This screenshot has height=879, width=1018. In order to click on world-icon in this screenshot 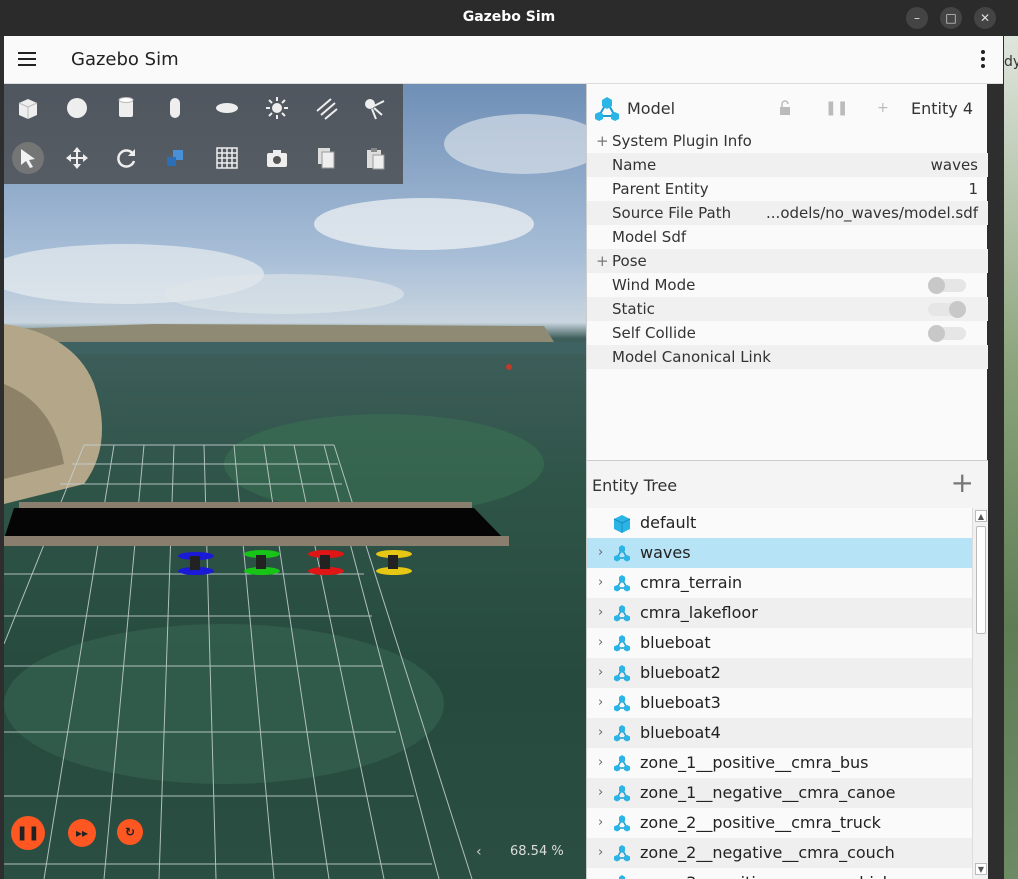, I will do `click(622, 524)`.